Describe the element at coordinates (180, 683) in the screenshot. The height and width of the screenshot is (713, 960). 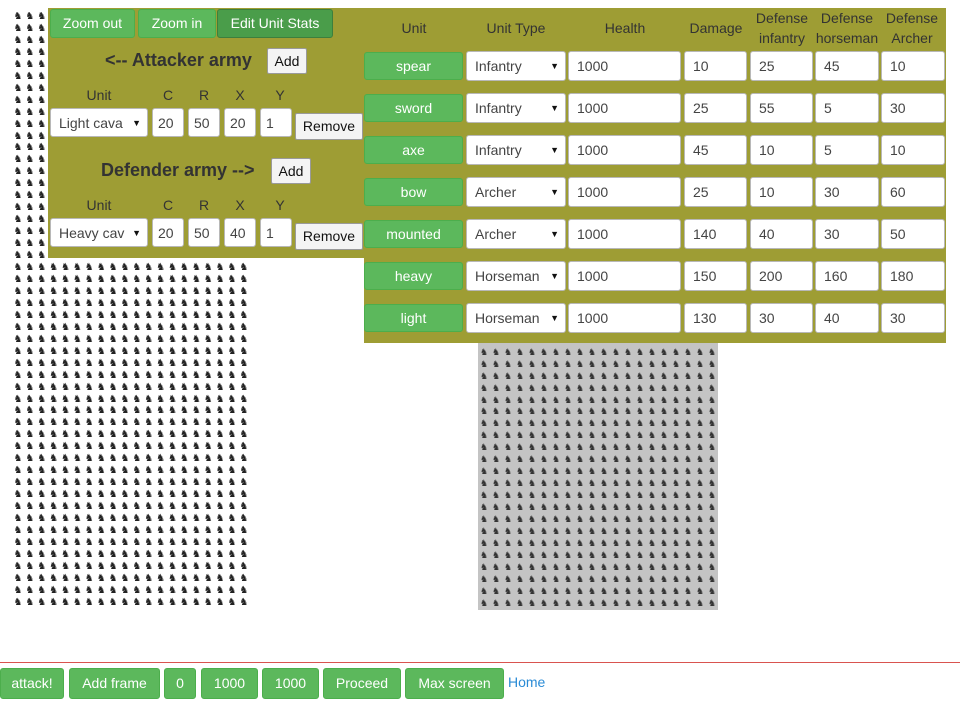
I see `frame-counter-button: 0` at that location.